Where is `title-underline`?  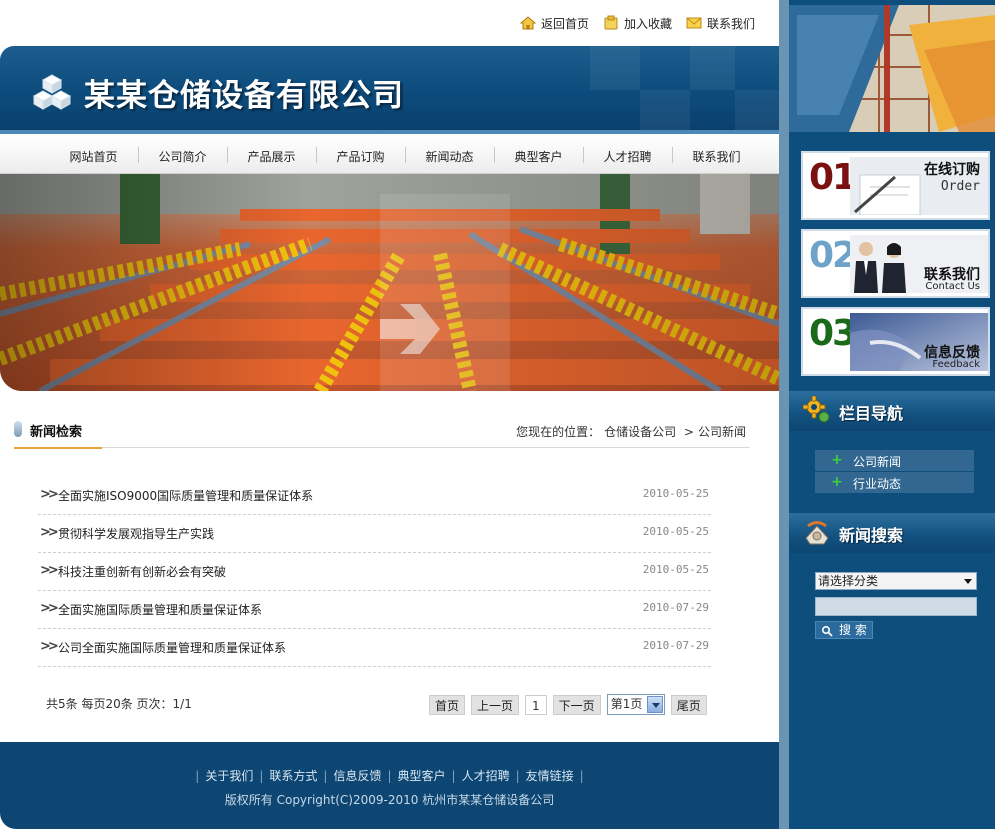 title-underline is located at coordinates (58, 448).